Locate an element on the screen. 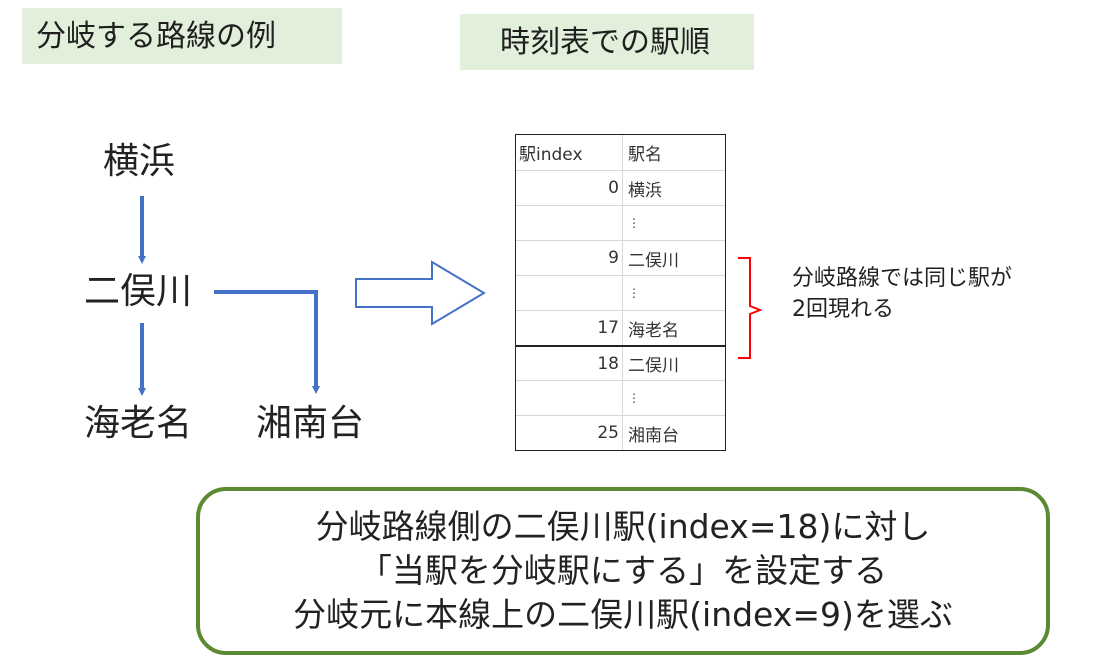 The width and height of the screenshot is (1104, 662). table-row: 17 海老名 is located at coordinates (620, 327).